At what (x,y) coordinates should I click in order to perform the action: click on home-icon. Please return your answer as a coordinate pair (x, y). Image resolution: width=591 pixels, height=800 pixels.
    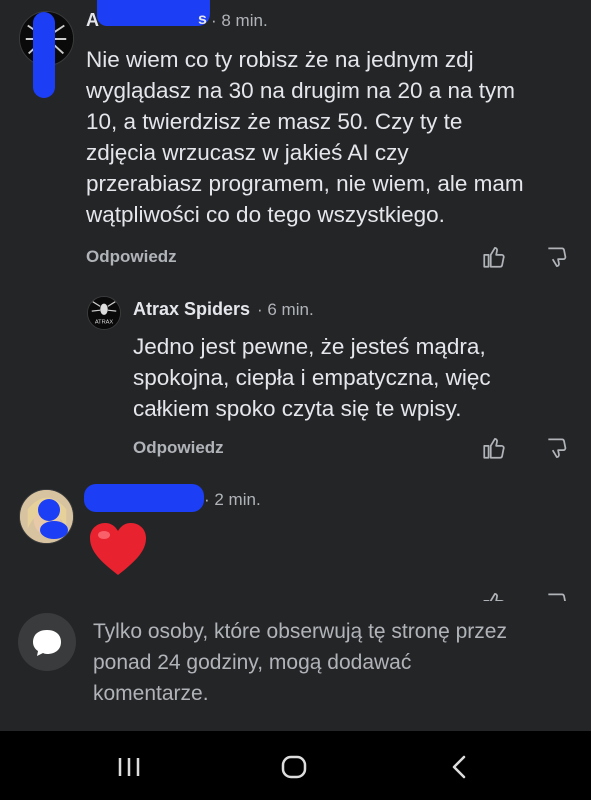
    Looking at the image, I should click on (294, 767).